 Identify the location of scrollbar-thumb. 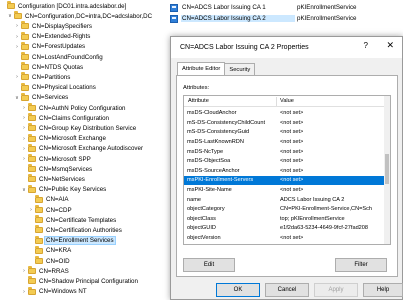
(387, 169).